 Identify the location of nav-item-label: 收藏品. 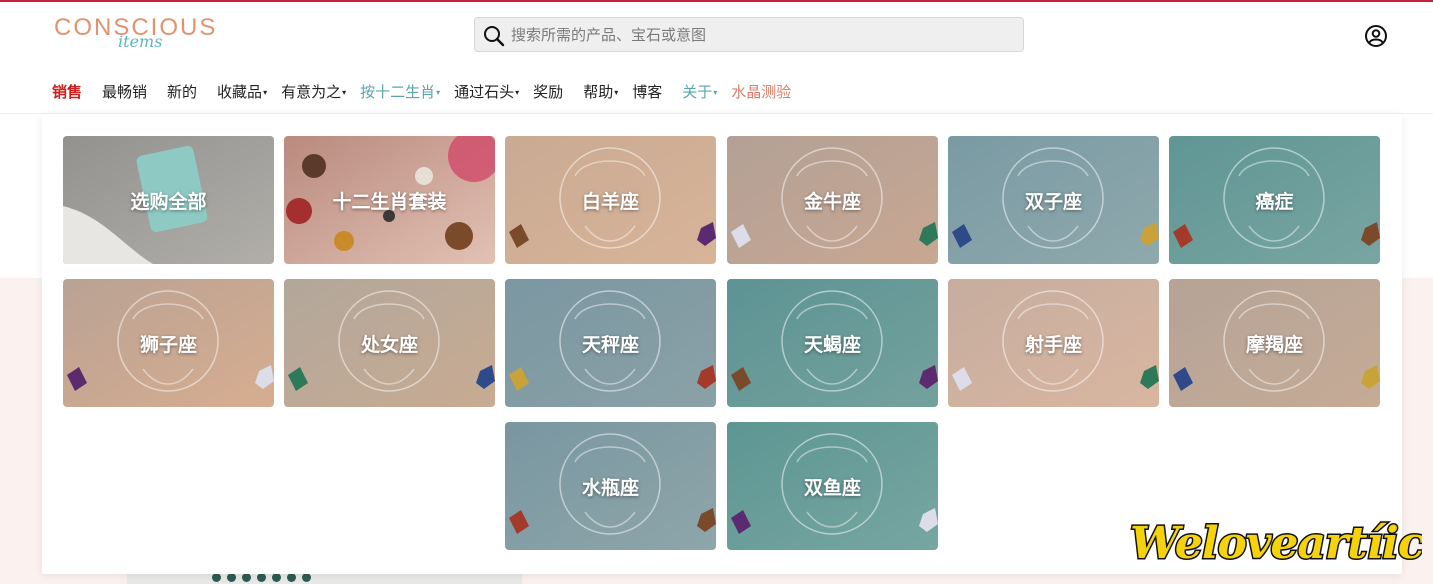
(240, 91).